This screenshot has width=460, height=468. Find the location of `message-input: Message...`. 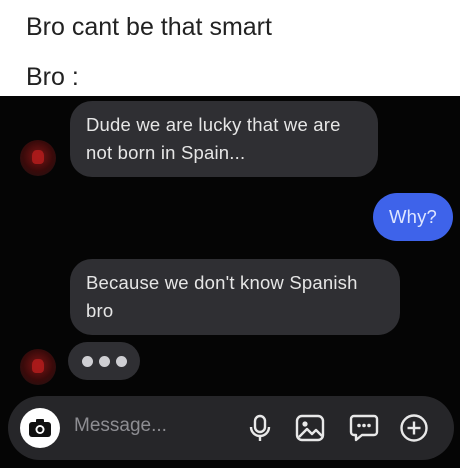

message-input: Message... is located at coordinates (120, 426).